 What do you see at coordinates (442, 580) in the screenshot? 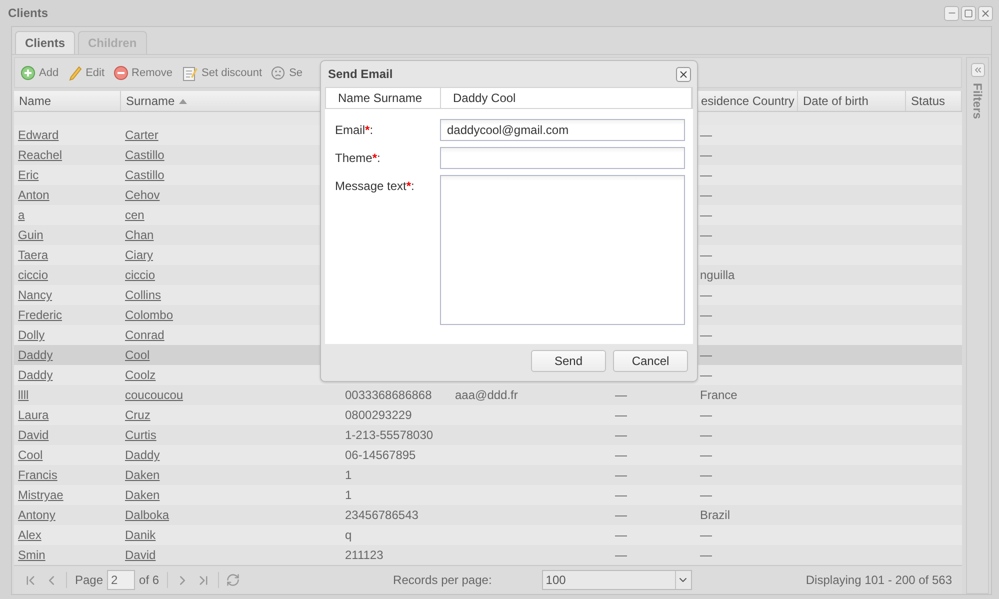
I see `records-label: Records per page:` at bounding box center [442, 580].